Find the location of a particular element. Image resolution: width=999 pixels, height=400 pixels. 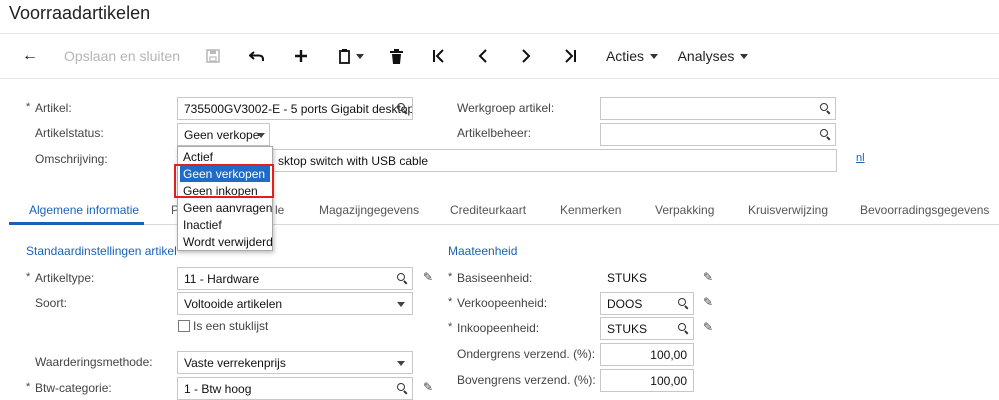

btw-label: Btw-categorie: is located at coordinates (73, 388).